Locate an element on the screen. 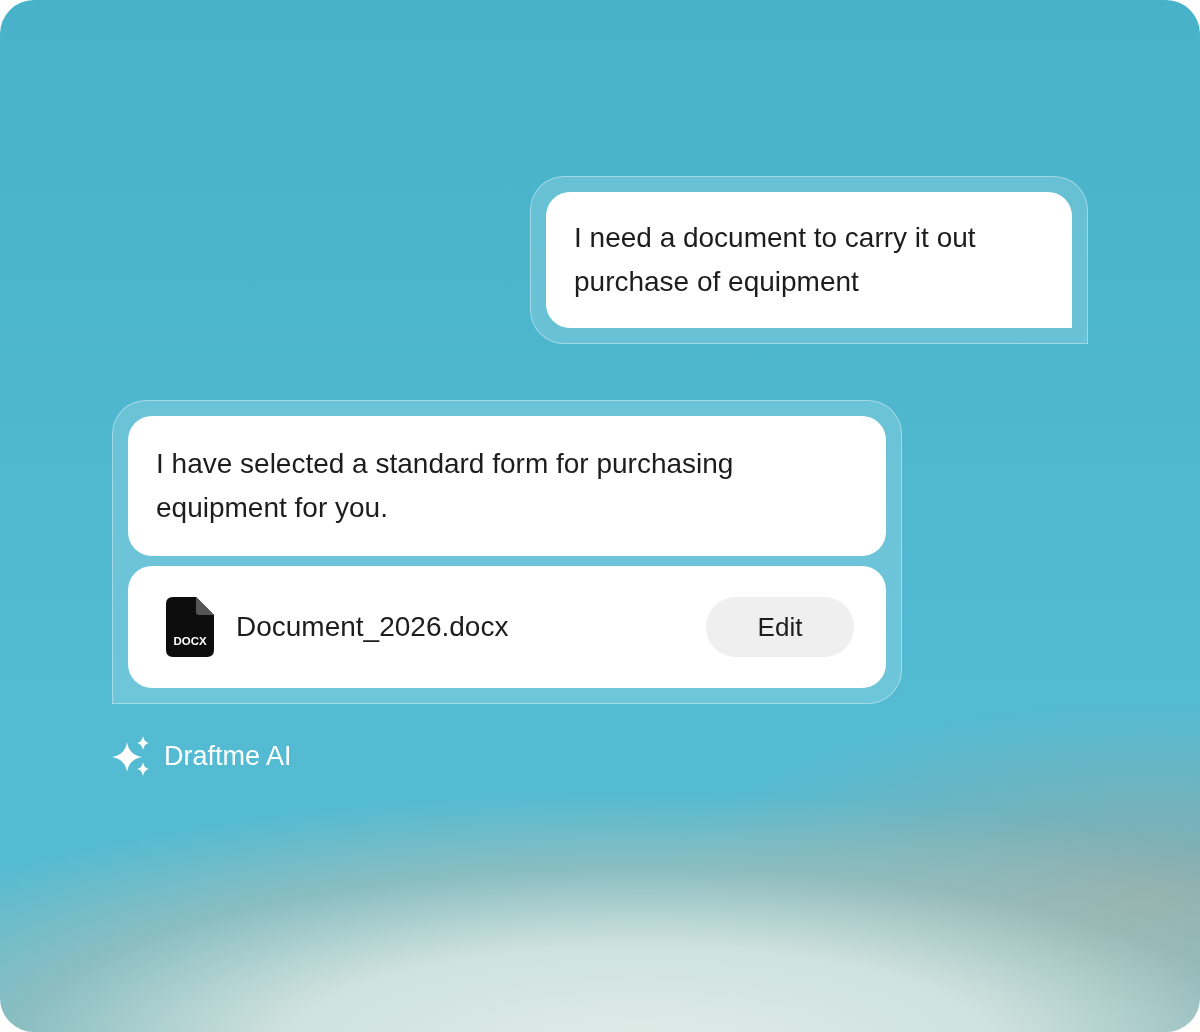 This screenshot has height=1032, width=1200. edit-button: Edit is located at coordinates (780, 627).